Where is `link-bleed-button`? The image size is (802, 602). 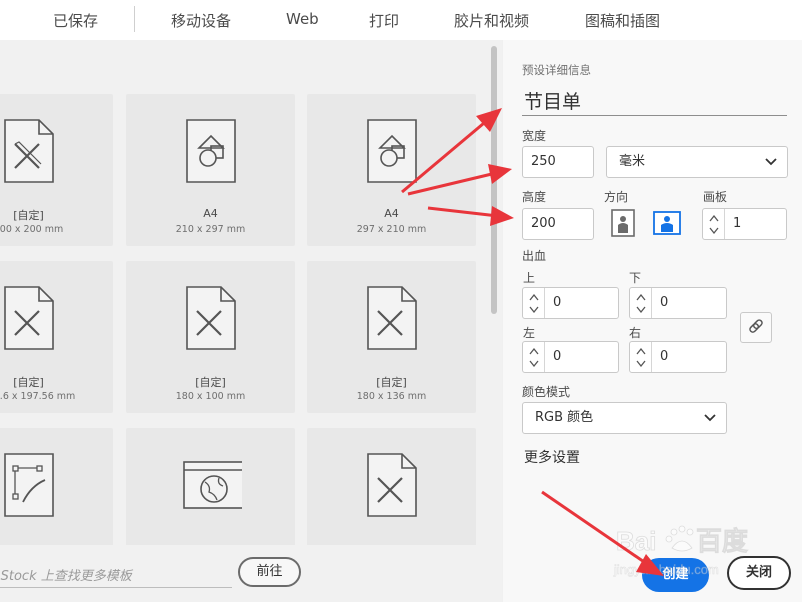
link-bleed-button is located at coordinates (756, 327).